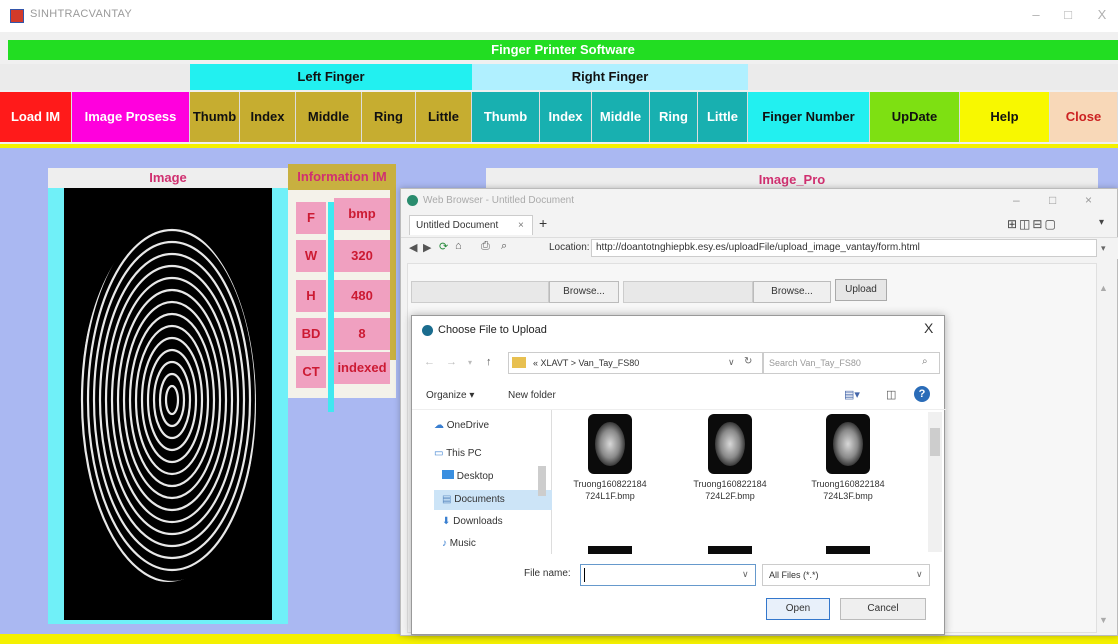 Image resolution: width=1118 pixels, height=644 pixels. What do you see at coordinates (427, 247) in the screenshot?
I see `forward-icon: ▶` at bounding box center [427, 247].